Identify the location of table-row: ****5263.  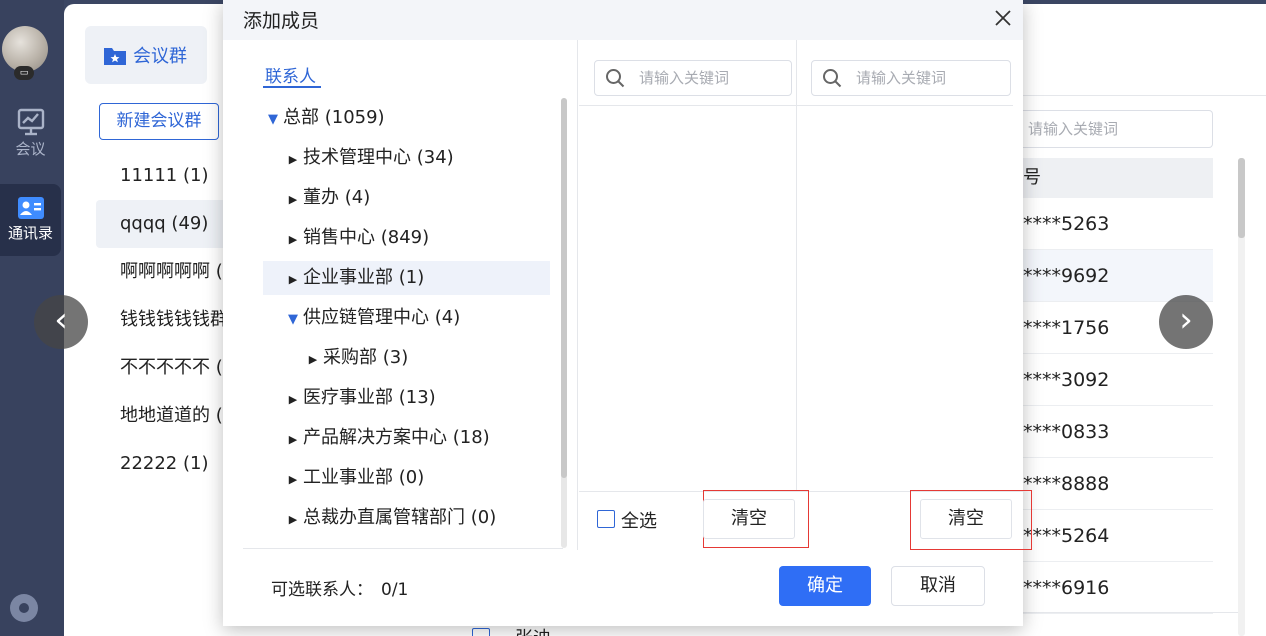
(1118, 224).